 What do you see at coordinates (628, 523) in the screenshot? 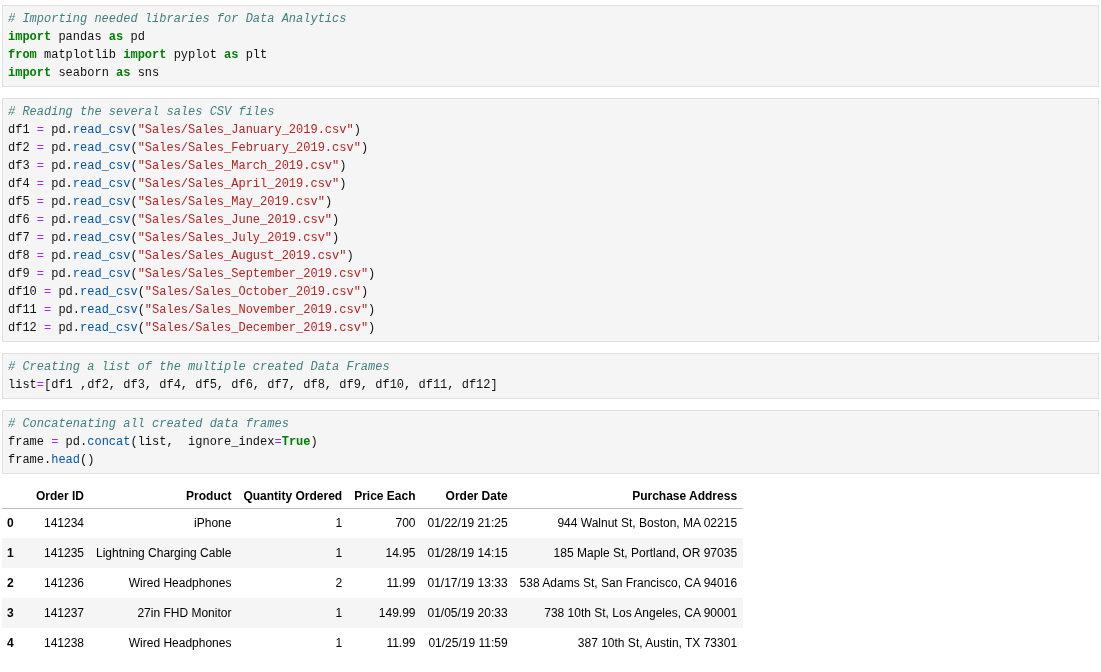
I see `table-cell: 944 Walnut St, Boston, MA 02215` at bounding box center [628, 523].